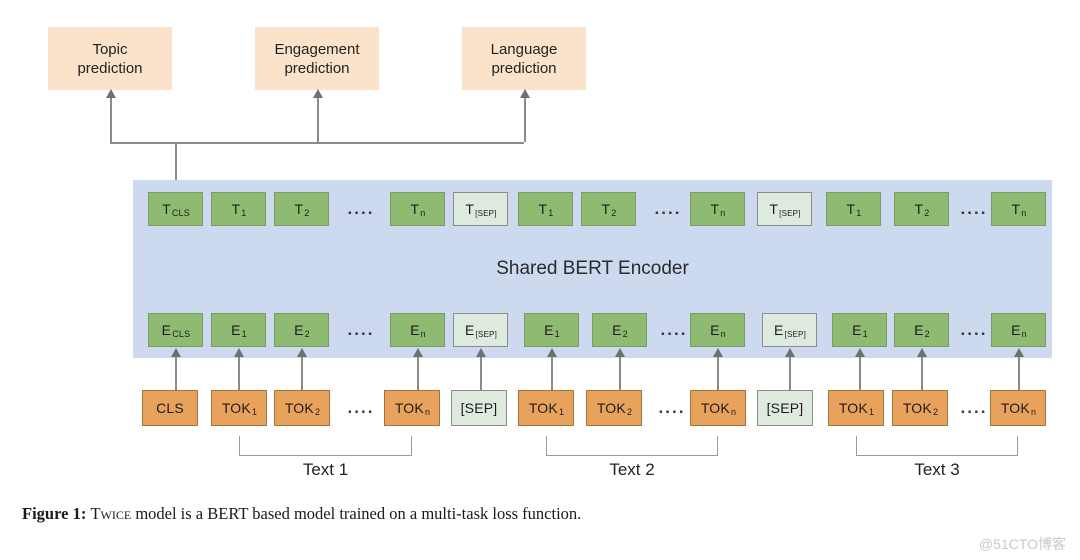  What do you see at coordinates (170, 408) in the screenshot?
I see `token-cell-cls: CLS` at bounding box center [170, 408].